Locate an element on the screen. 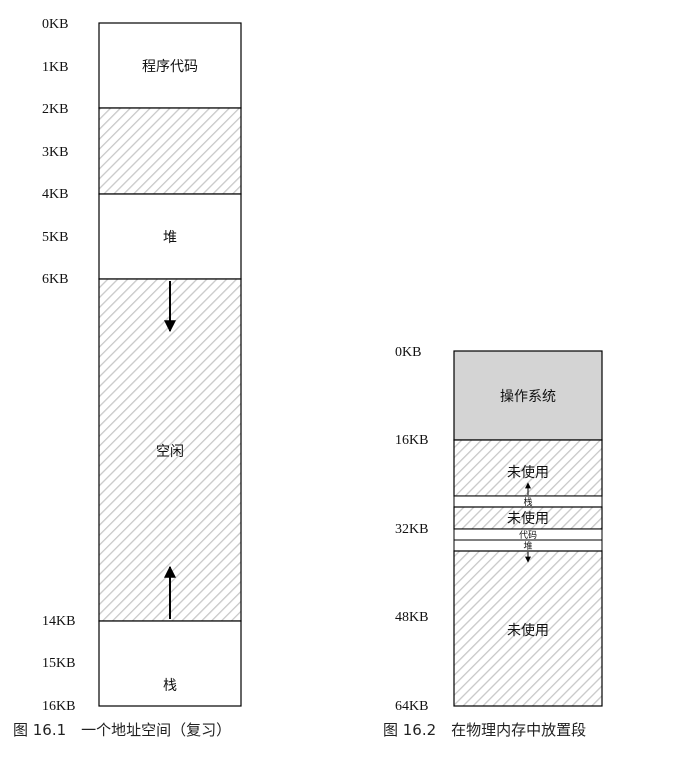  label-4kb: 4KB is located at coordinates (55, 194).